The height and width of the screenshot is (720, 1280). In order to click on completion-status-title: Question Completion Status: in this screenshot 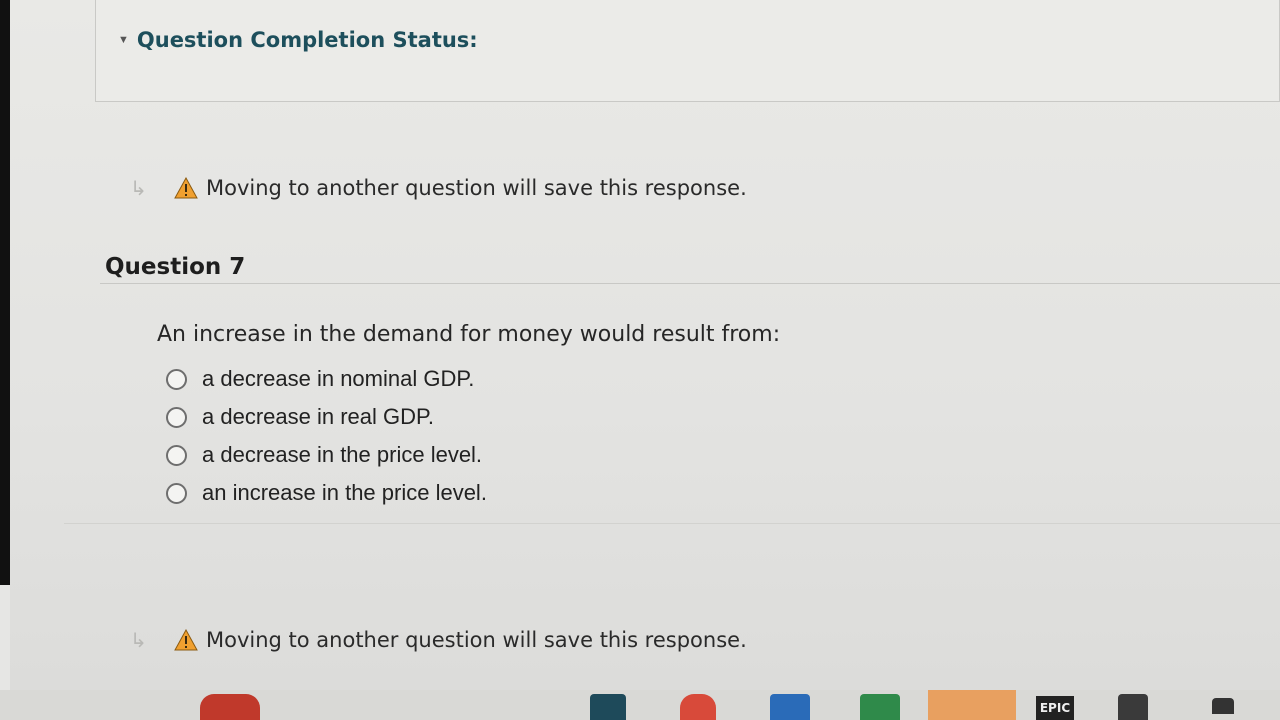, I will do `click(307, 40)`.